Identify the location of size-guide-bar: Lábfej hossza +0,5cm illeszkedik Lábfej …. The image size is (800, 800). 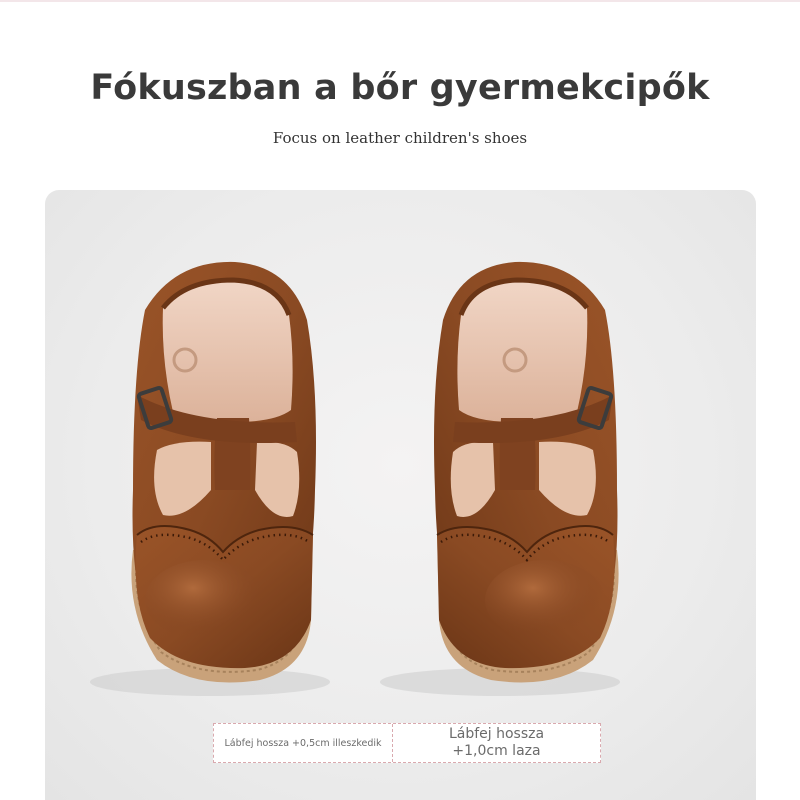
(407, 743).